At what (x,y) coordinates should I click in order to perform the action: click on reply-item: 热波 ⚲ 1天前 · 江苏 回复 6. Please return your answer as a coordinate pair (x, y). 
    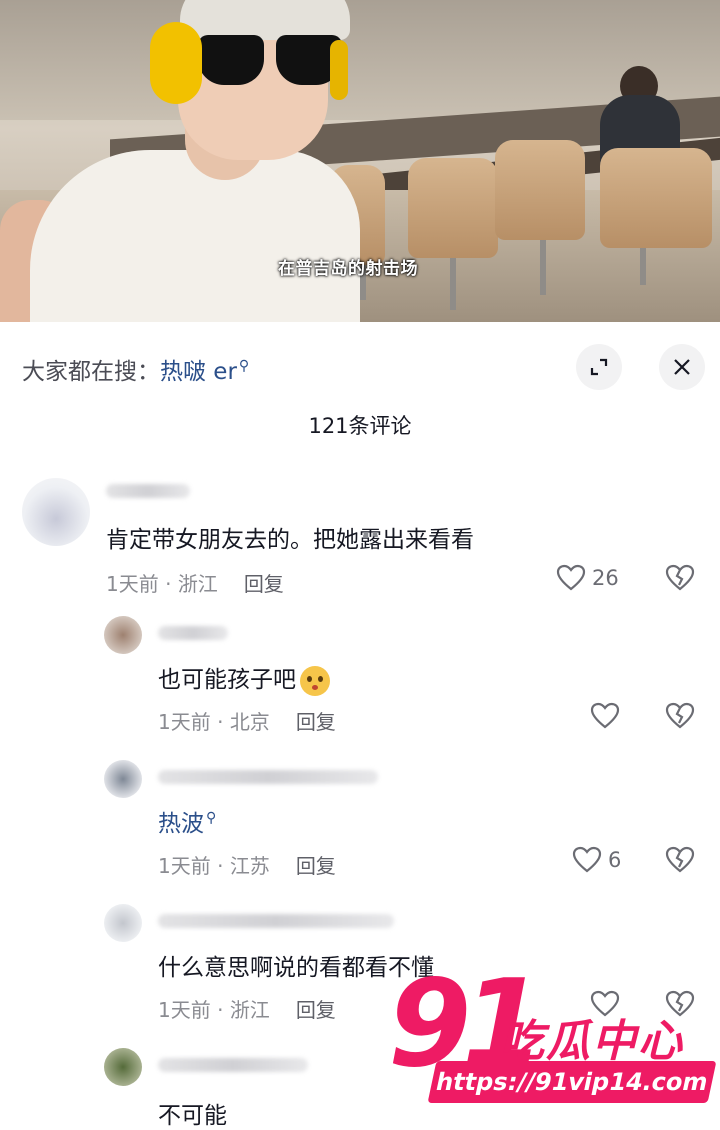
    Looking at the image, I should click on (360, 823).